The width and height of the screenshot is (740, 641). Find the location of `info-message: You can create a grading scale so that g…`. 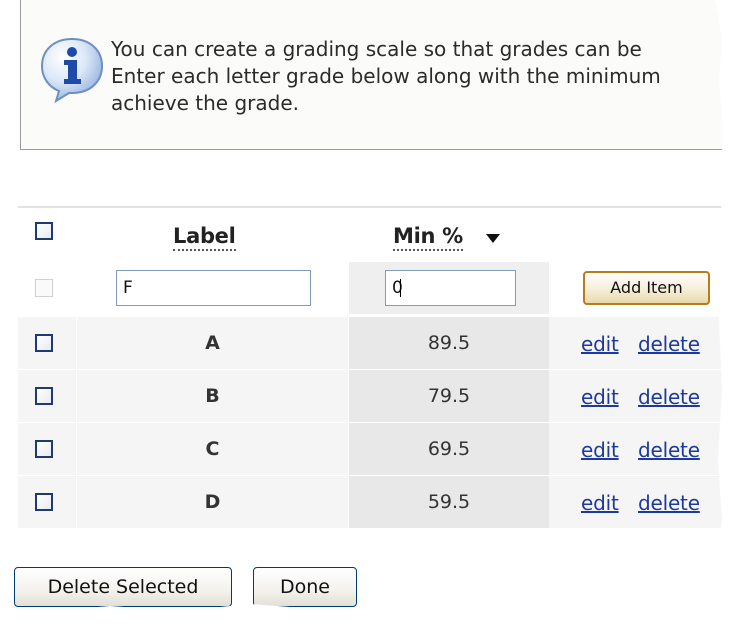

info-message: You can create a grading scale so that g… is located at coordinates (417, 76).